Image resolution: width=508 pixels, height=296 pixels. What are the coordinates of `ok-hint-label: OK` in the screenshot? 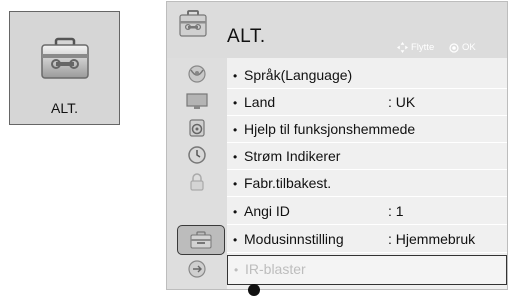 It's located at (469, 47).